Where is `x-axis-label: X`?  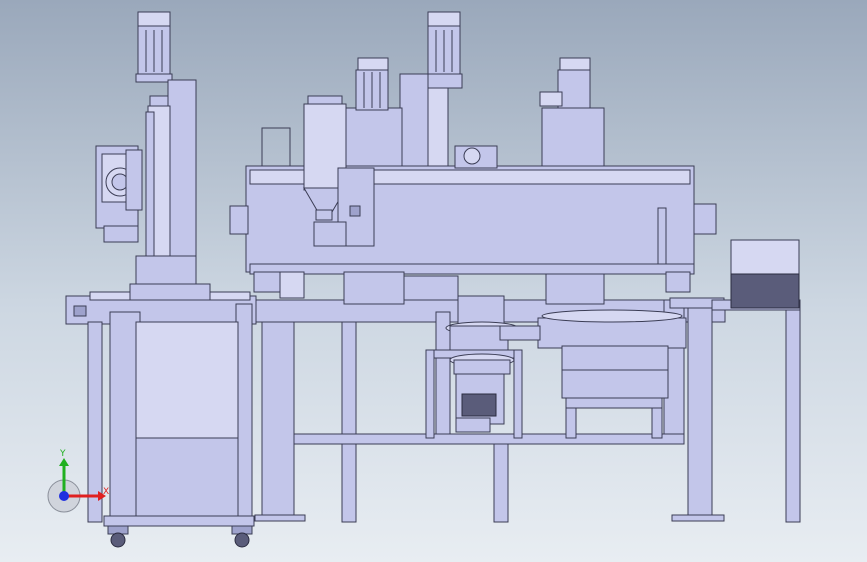 x-axis-label: X is located at coordinates (106, 492).